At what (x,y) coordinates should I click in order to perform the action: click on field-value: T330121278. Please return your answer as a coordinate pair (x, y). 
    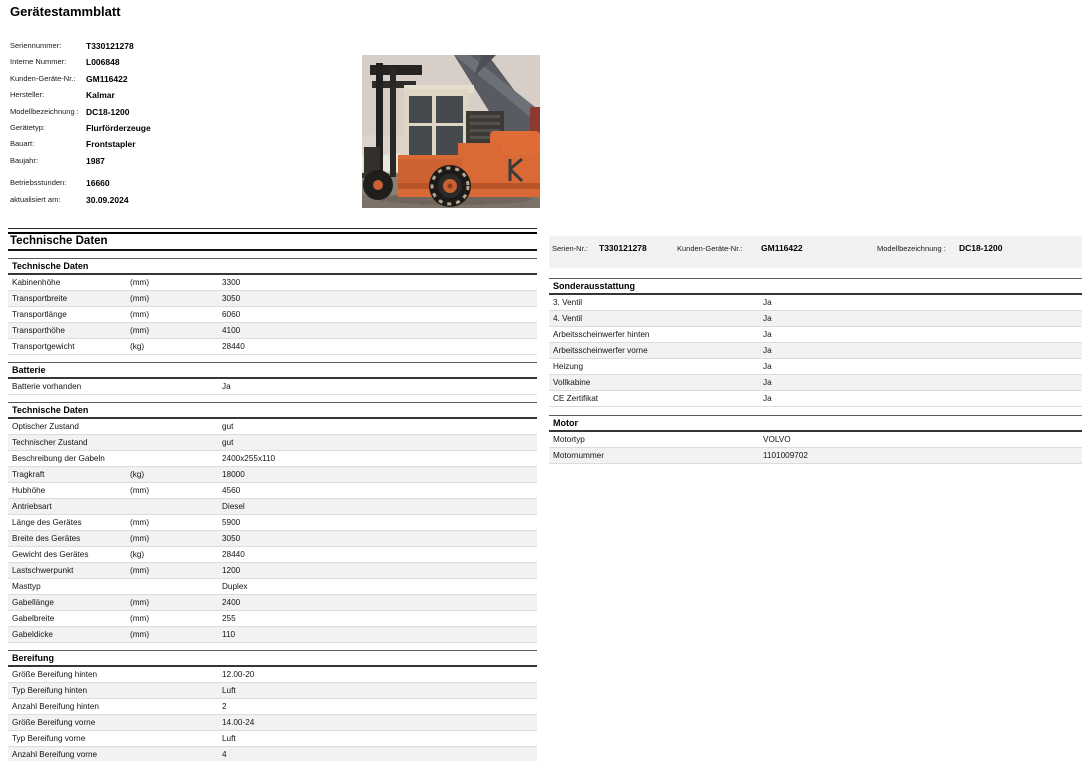
    Looking at the image, I should click on (623, 248).